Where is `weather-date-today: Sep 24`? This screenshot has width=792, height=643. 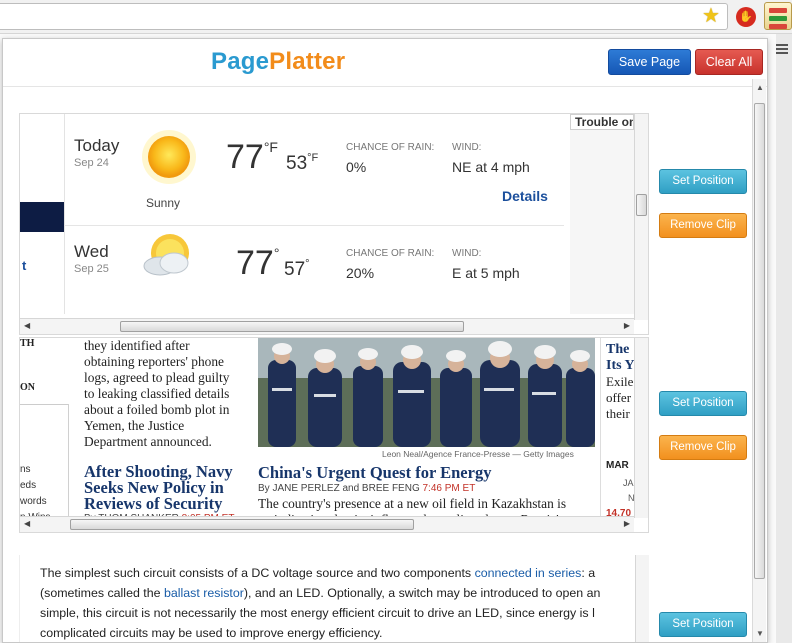 weather-date-today: Sep 24 is located at coordinates (91, 163).